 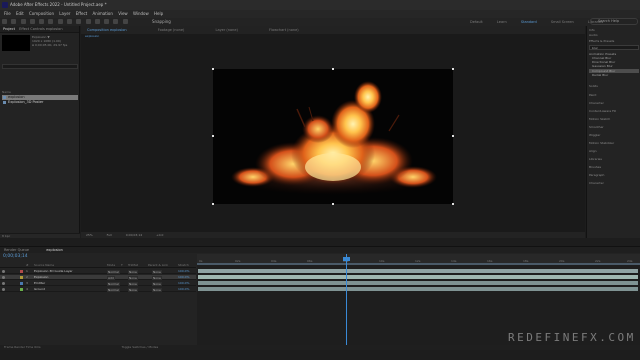 I want to click on workspace-small-screen: Small Screen, so click(x=562, y=22).